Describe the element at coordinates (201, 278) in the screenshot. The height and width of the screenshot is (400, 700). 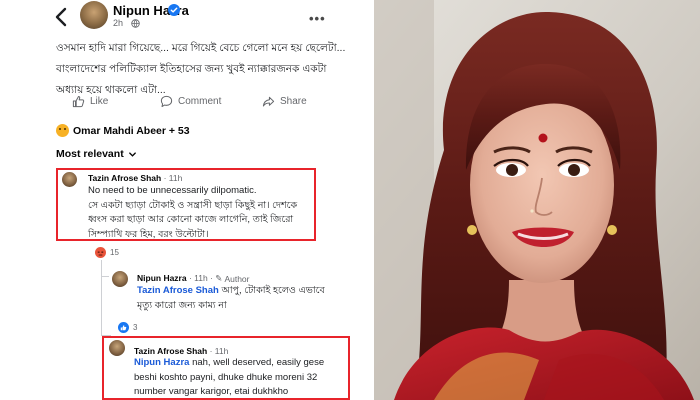
I see `comment-2-time-value: 11h` at that location.